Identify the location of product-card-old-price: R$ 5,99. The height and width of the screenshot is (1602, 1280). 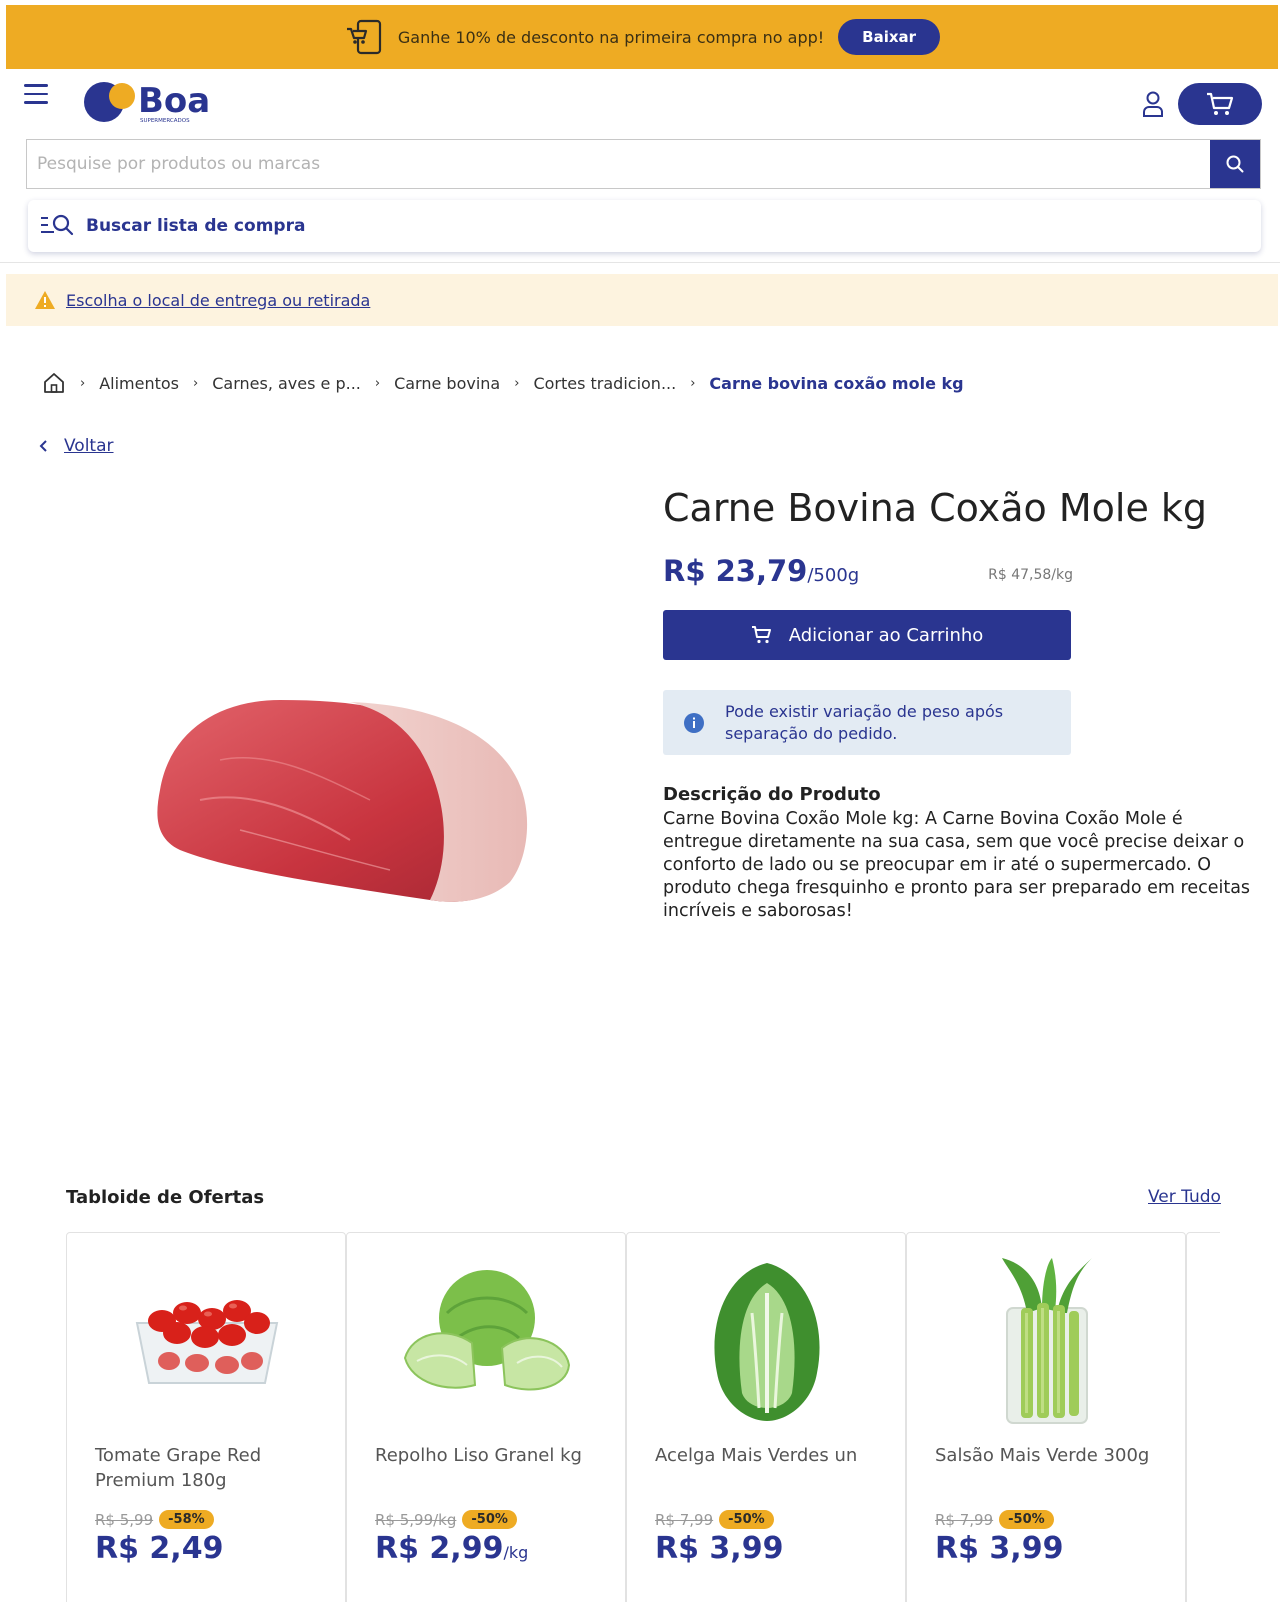
(124, 1519).